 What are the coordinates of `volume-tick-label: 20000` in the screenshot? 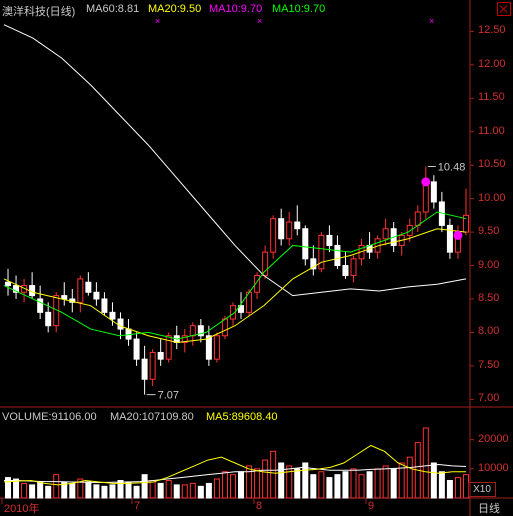 It's located at (493, 438).